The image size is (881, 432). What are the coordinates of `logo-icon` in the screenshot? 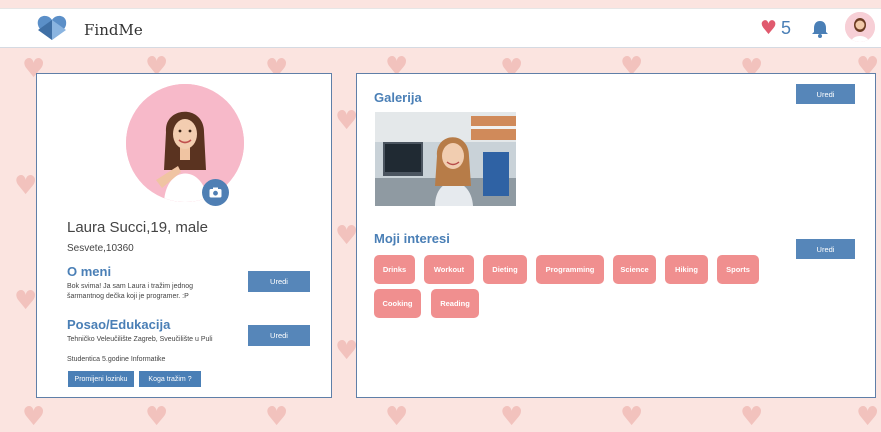 It's located at (52, 29).